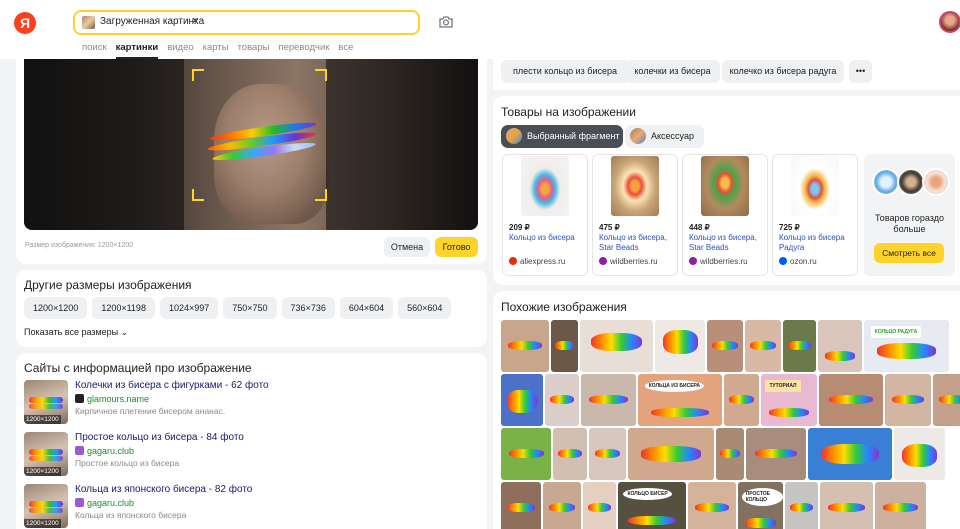 The image size is (960, 529). I want to click on related-query-chip: плести кольцо из бисера, so click(565, 71).